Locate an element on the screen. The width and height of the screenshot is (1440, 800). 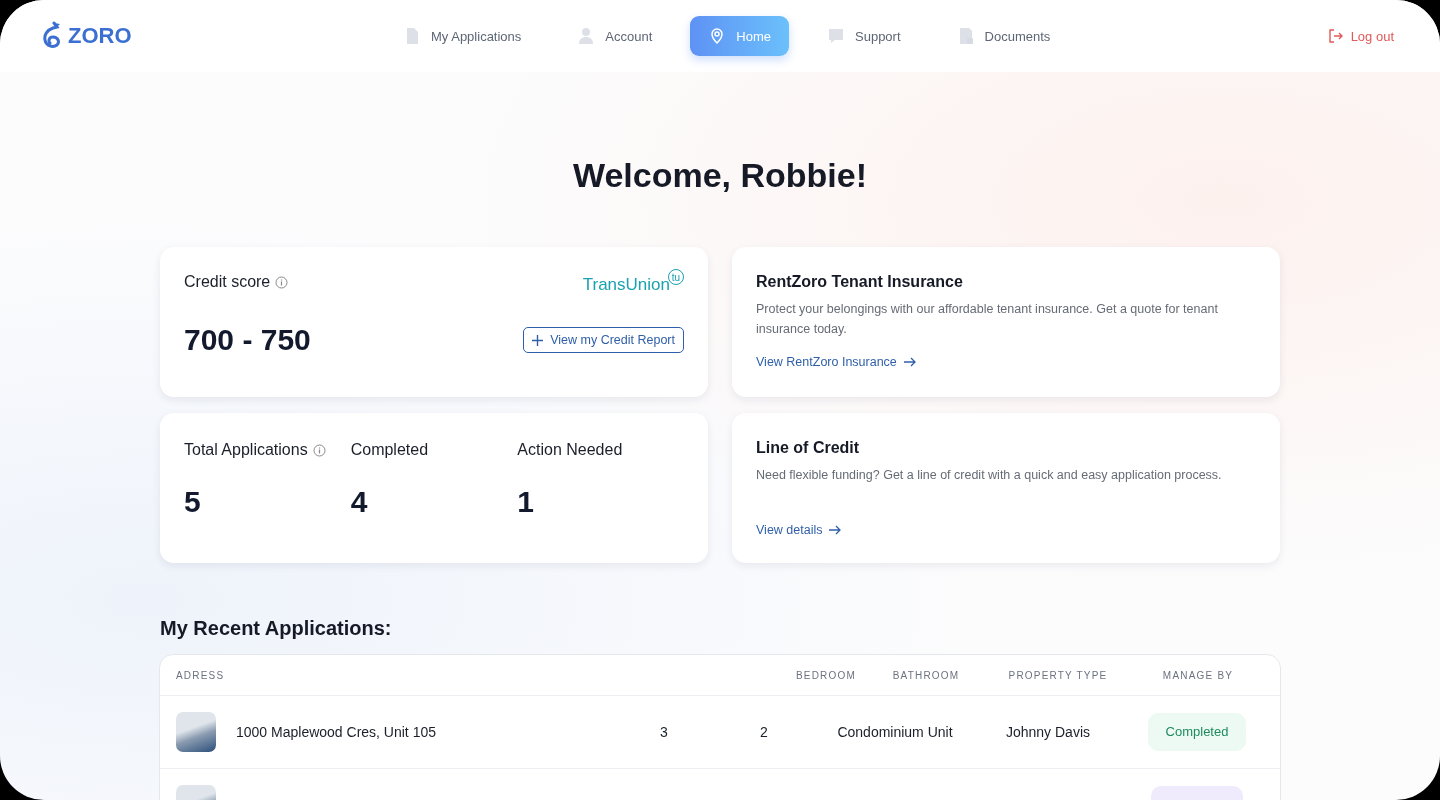
table-cell-text: Condominium Unit is located at coordinates (895, 732).